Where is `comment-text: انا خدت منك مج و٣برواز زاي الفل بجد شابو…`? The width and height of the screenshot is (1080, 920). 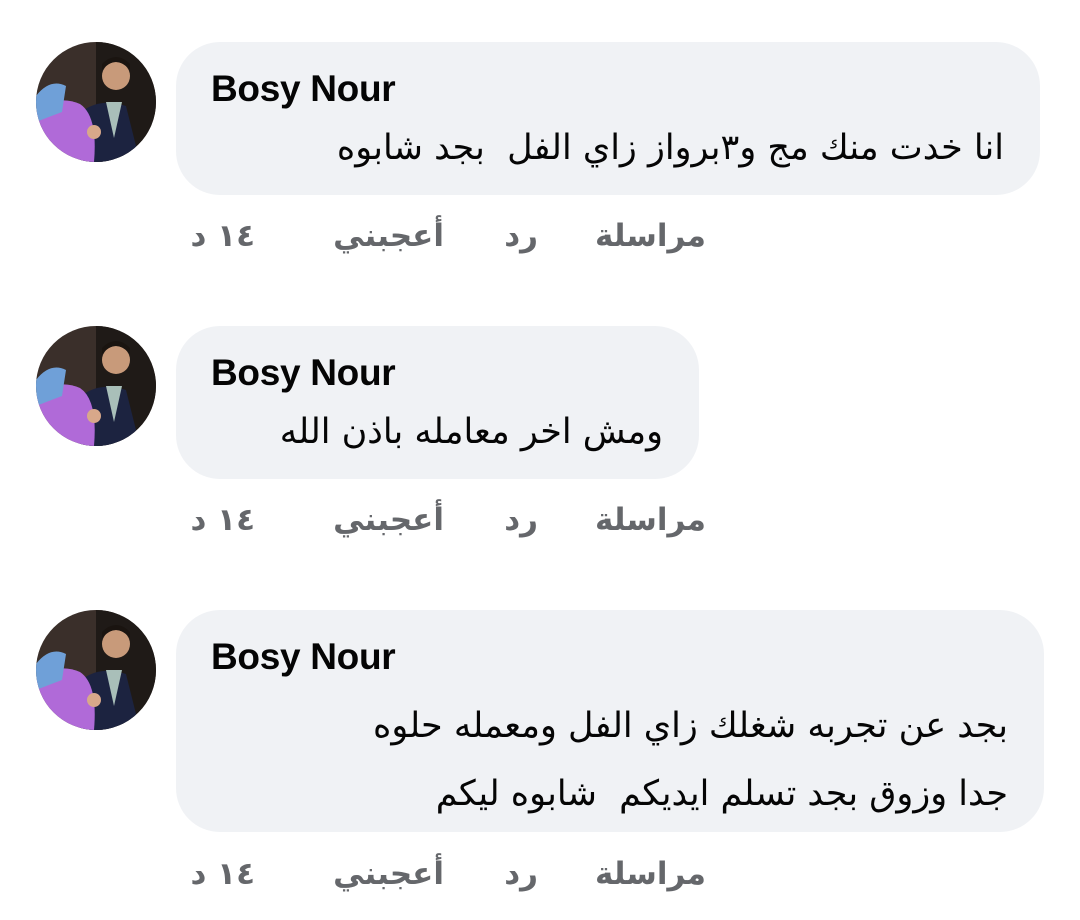 comment-text: انا خدت منك مج و٣برواز زاي الفل بجد شابو… is located at coordinates (670, 148).